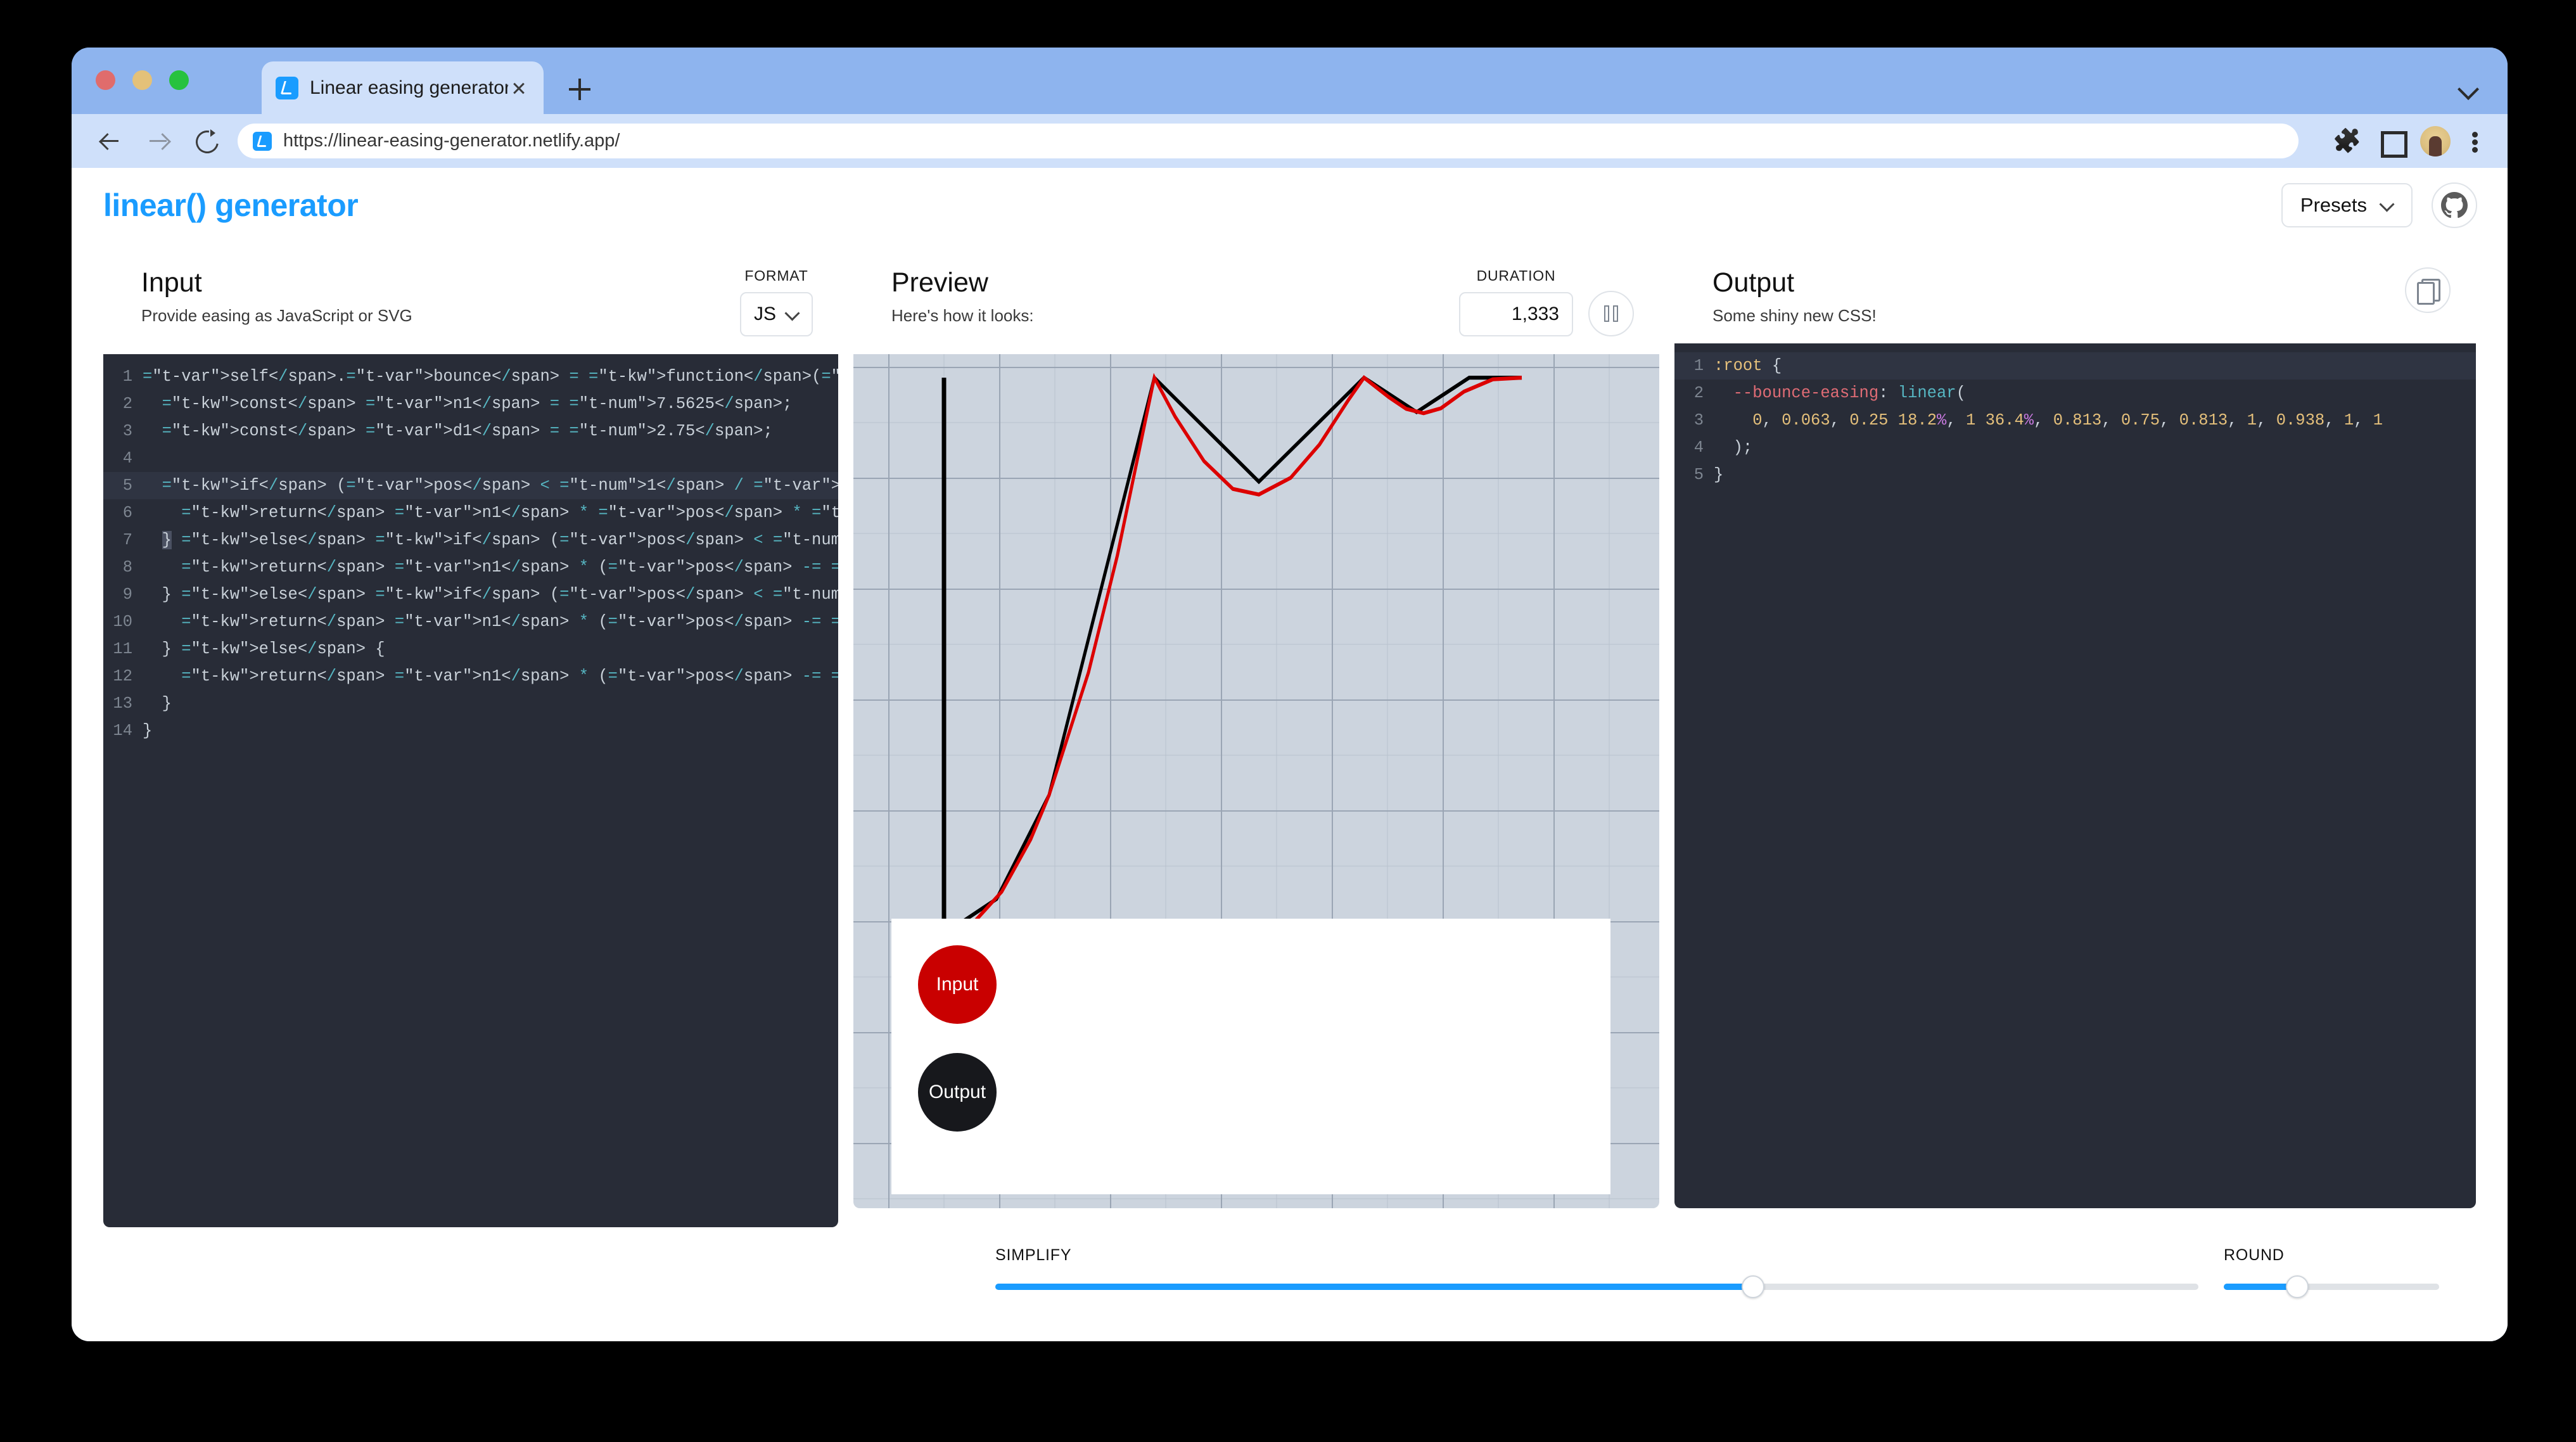  I want to click on output-ball: Output, so click(958, 1092).